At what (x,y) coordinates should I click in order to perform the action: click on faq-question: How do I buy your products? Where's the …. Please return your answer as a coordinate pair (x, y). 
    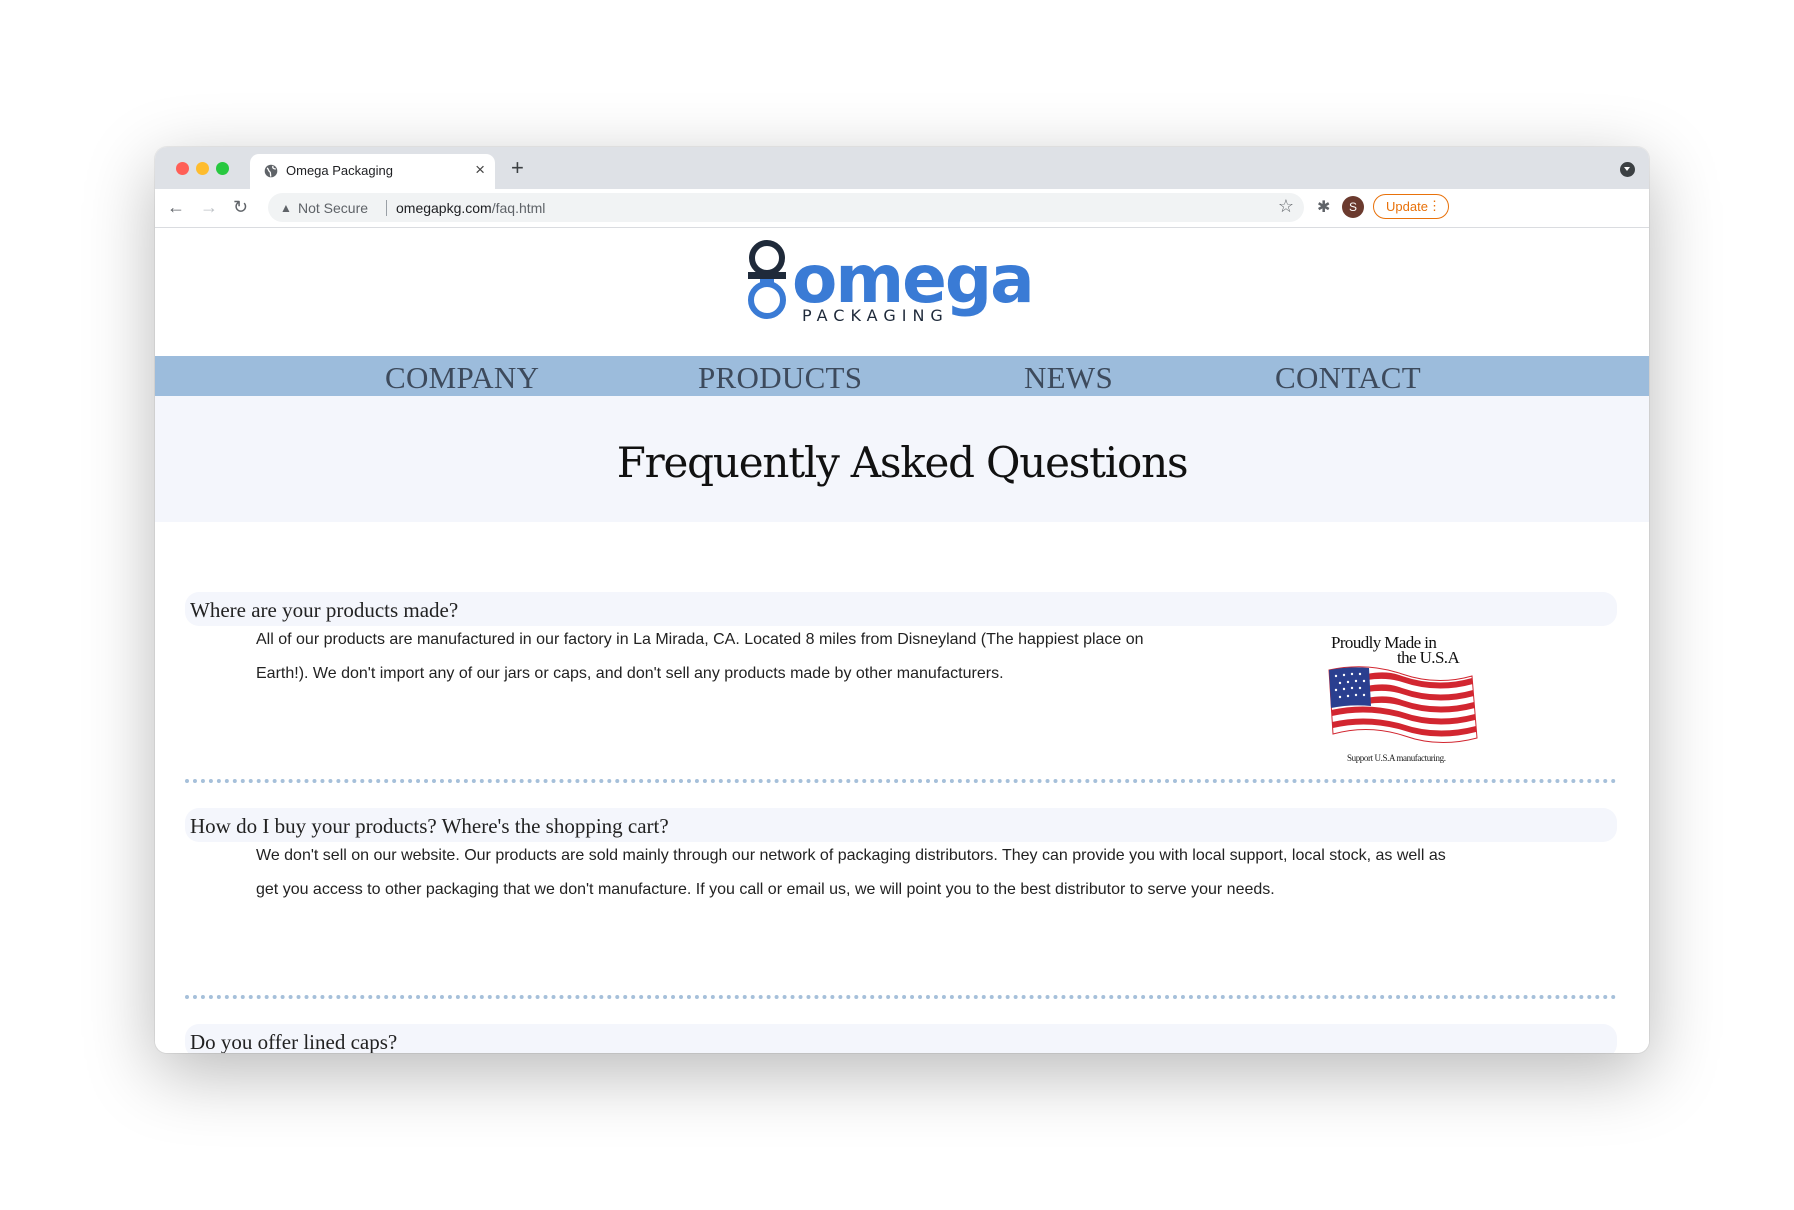
    Looking at the image, I should click on (901, 825).